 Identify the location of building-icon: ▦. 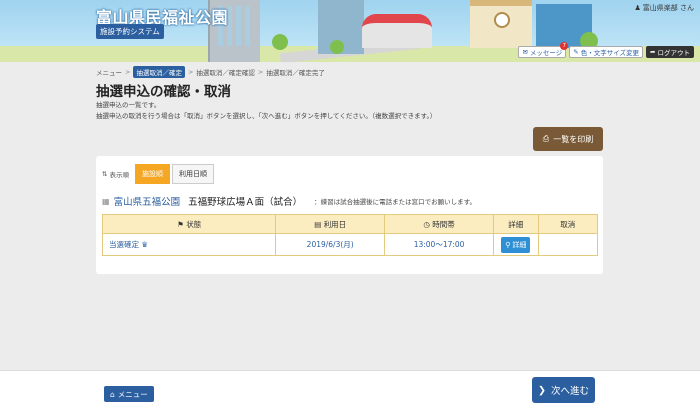
(106, 201).